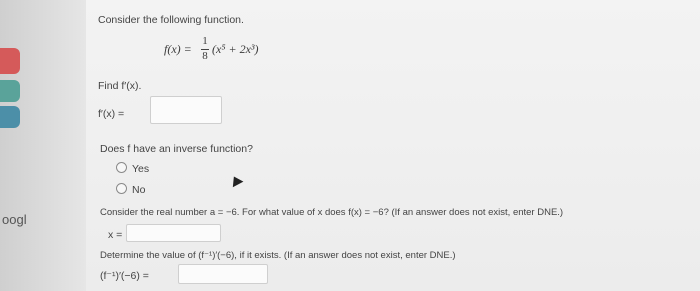 This screenshot has height=291, width=700. What do you see at coordinates (115, 235) in the screenshot?
I see `part3-input-label: x =` at bounding box center [115, 235].